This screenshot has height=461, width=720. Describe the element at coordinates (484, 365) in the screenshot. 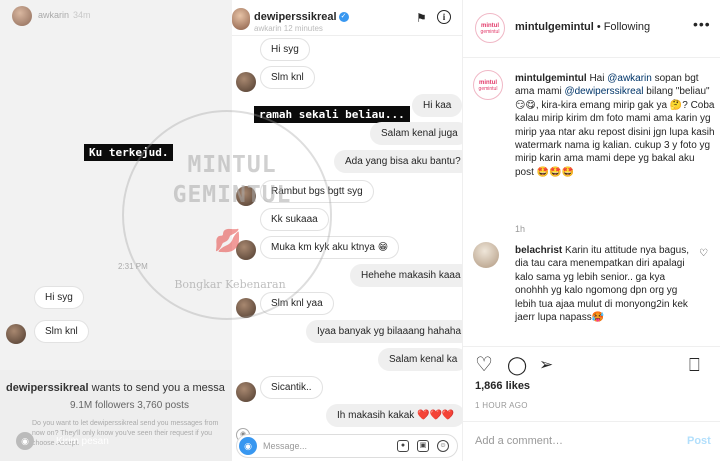

I see `heart-icon: ♡` at that location.